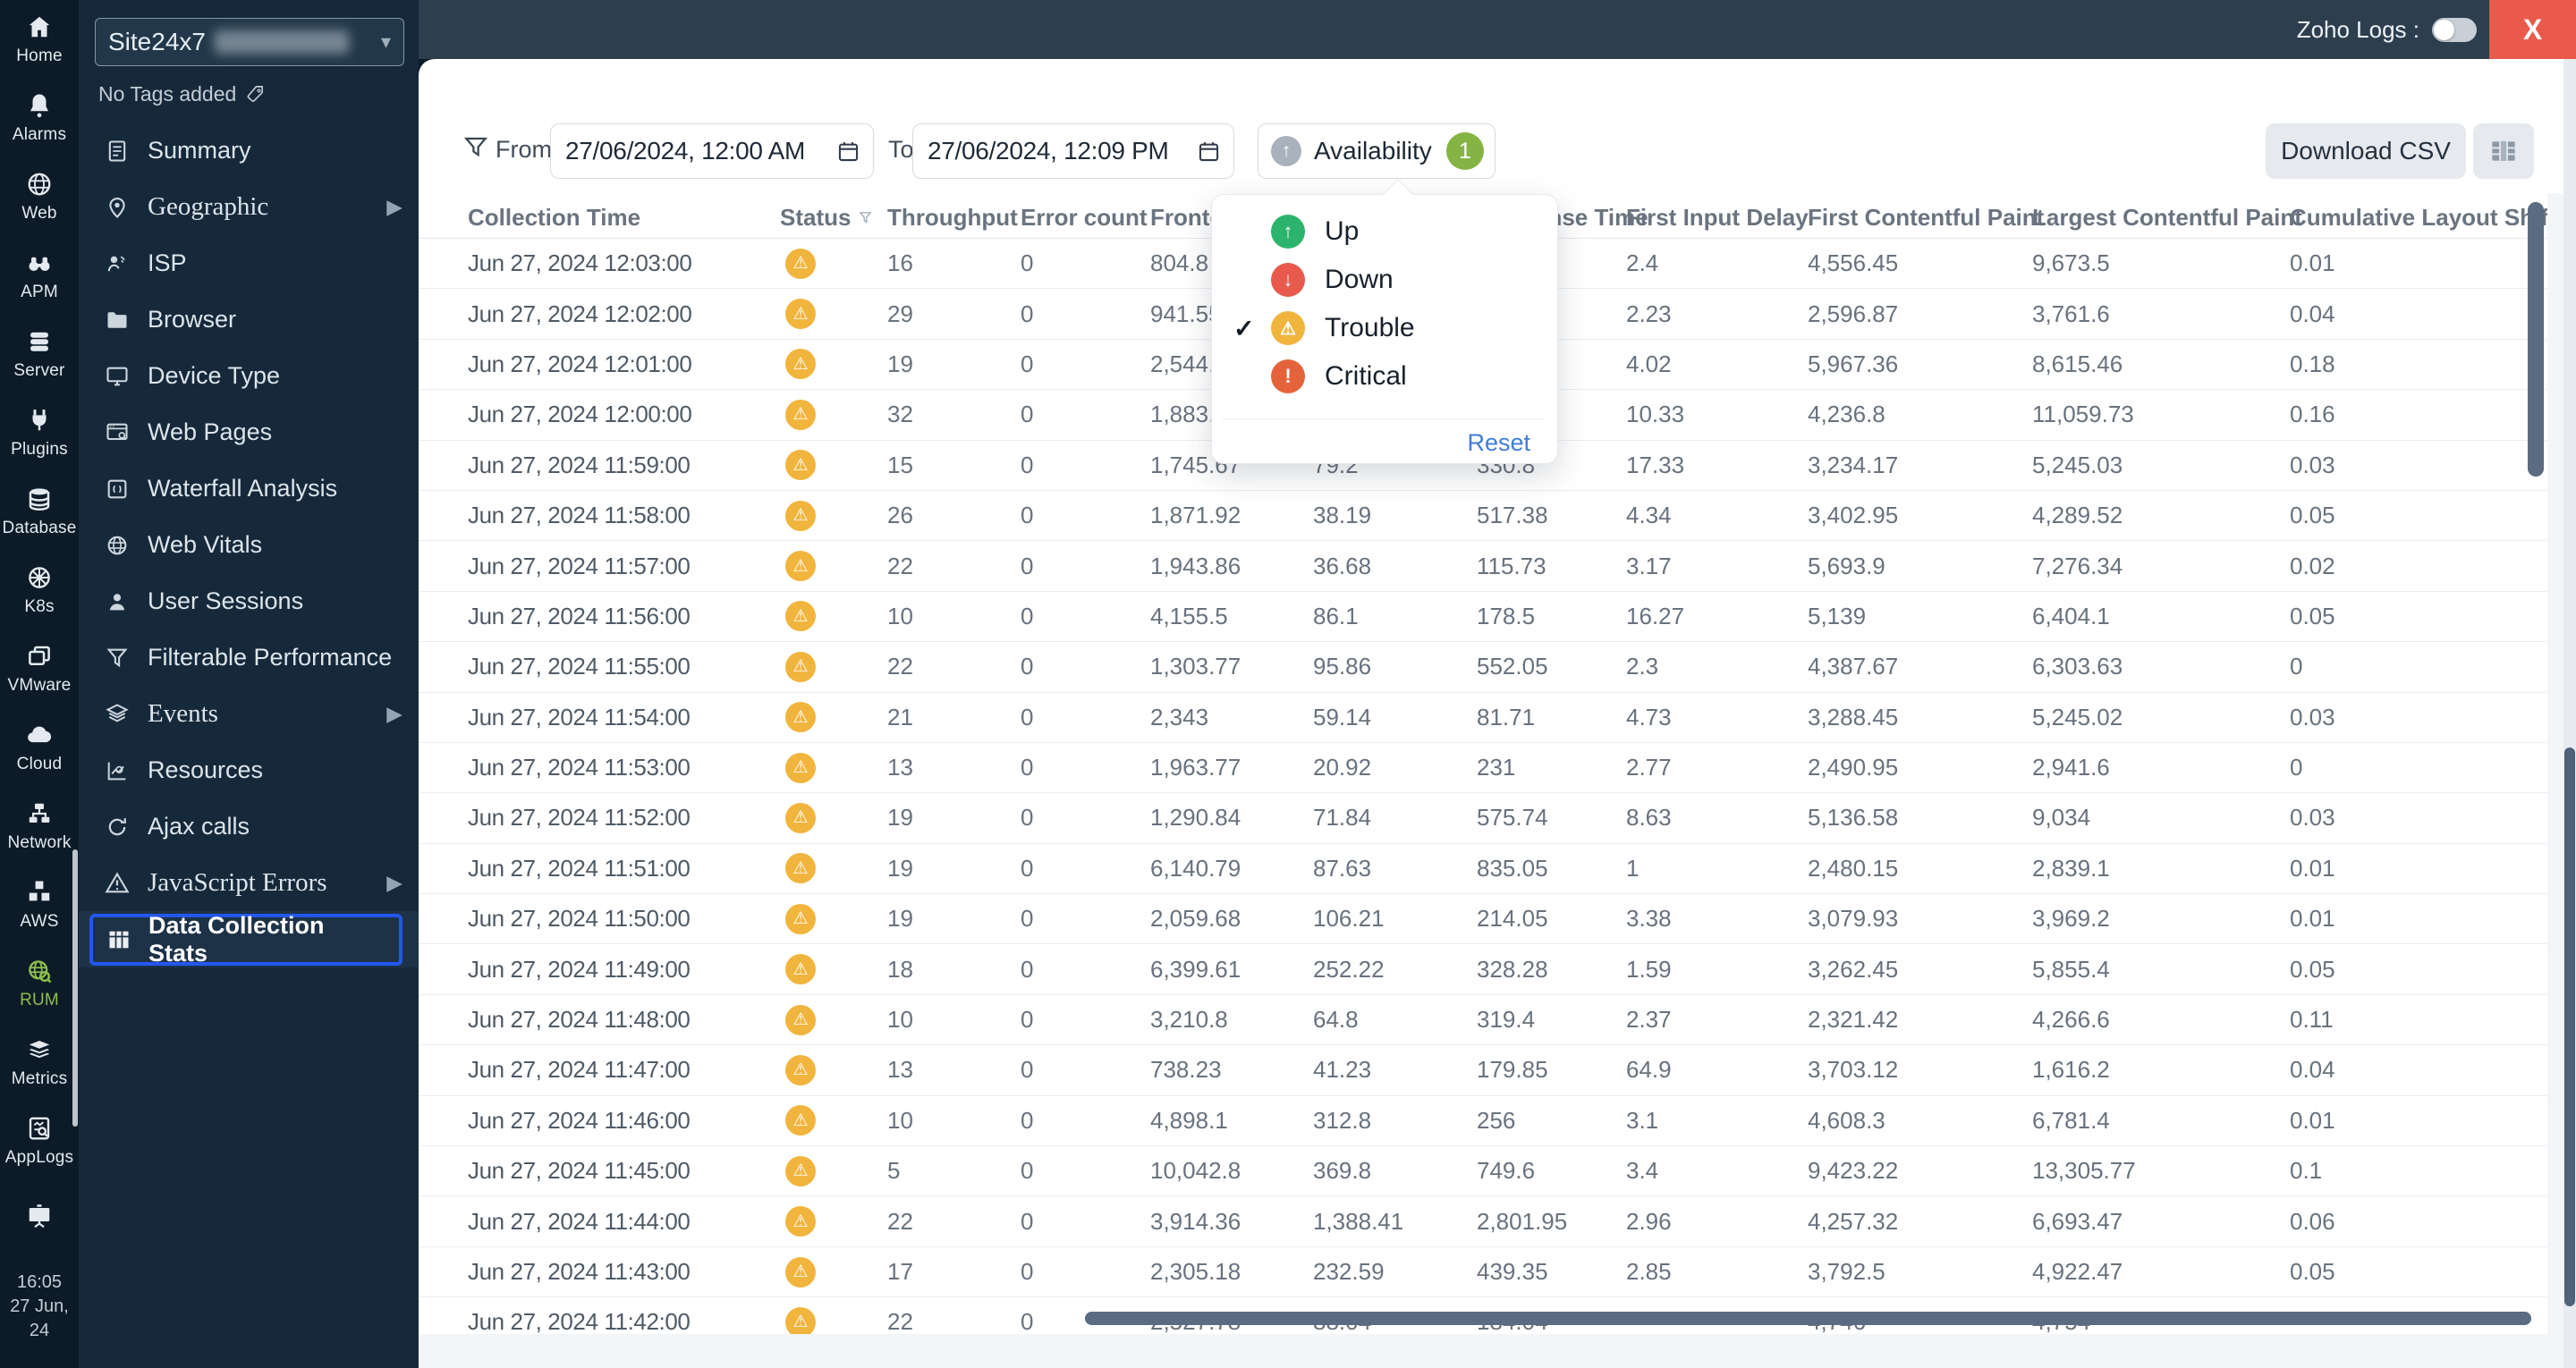  I want to click on reset-link: Reset, so click(1498, 443).